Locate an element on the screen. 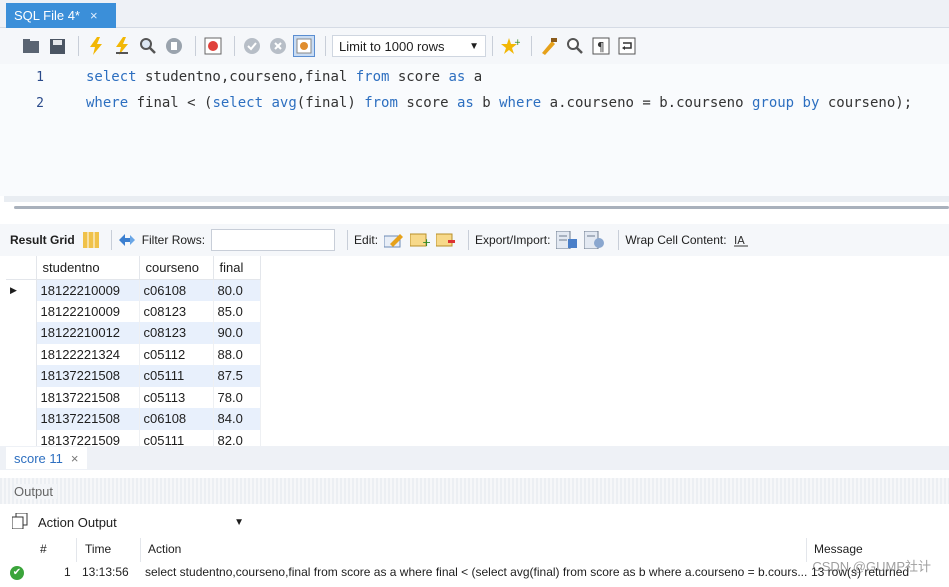 This screenshot has height=587, width=949. sql-keyword: avg is located at coordinates (284, 103).